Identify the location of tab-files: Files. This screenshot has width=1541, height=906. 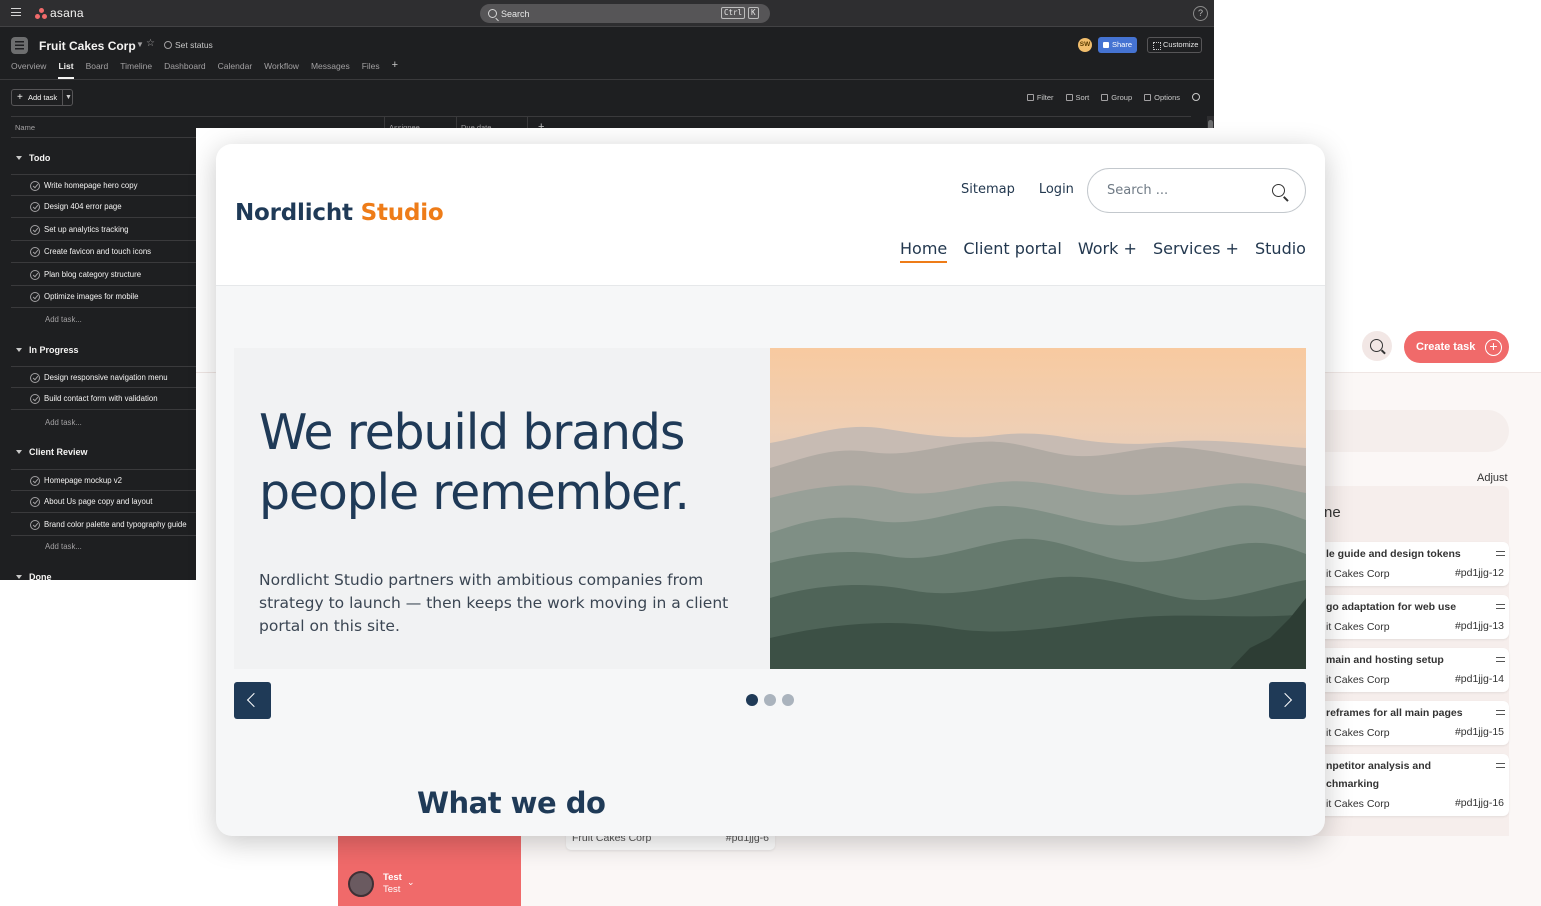
(371, 70).